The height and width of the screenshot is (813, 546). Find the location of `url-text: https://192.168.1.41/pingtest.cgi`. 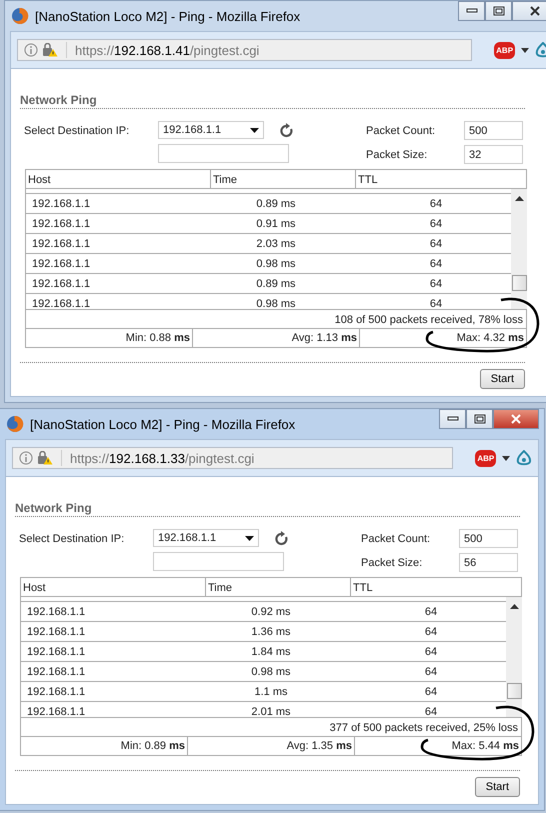

url-text: https://192.168.1.41/pingtest.cgi is located at coordinates (167, 50).